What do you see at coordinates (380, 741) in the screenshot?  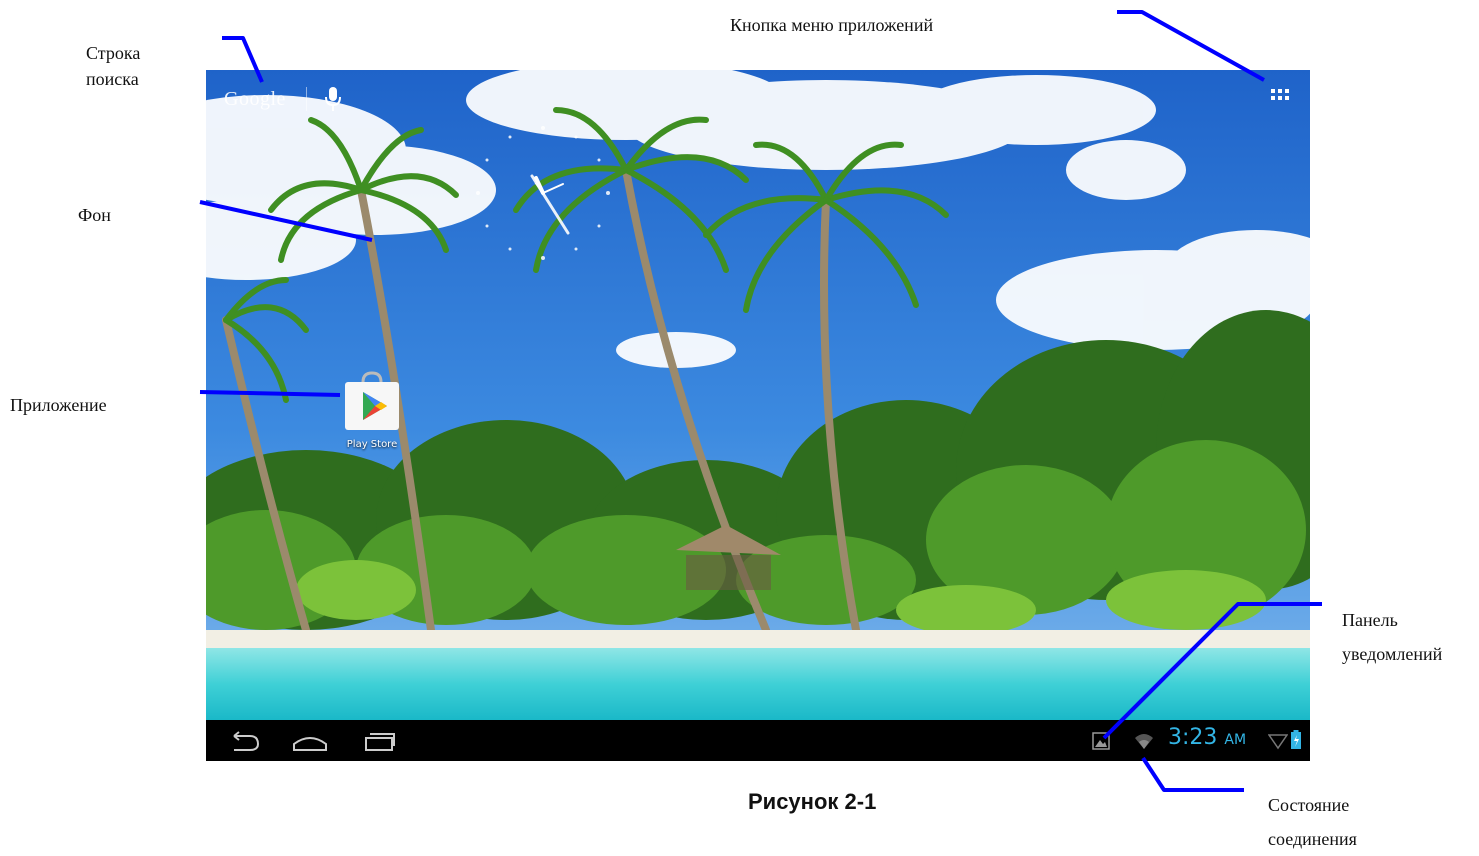 I see `recent-apps-icon` at bounding box center [380, 741].